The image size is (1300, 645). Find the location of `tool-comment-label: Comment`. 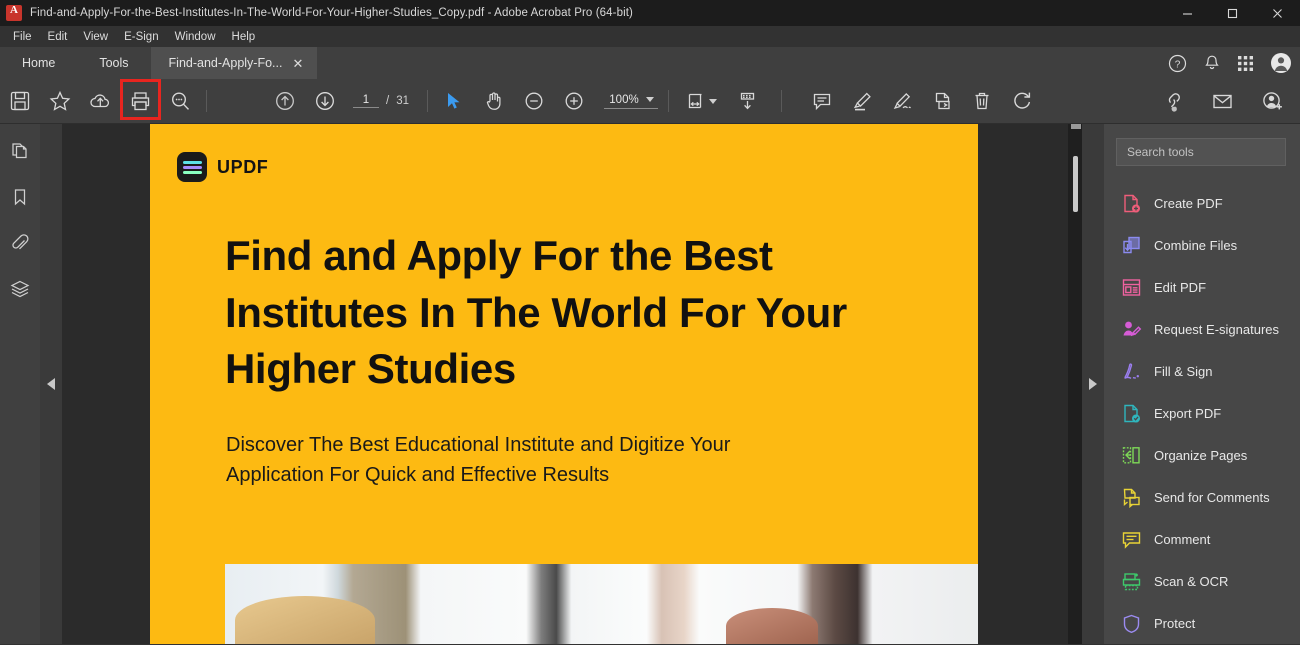

tool-comment-label: Comment is located at coordinates (1182, 539).